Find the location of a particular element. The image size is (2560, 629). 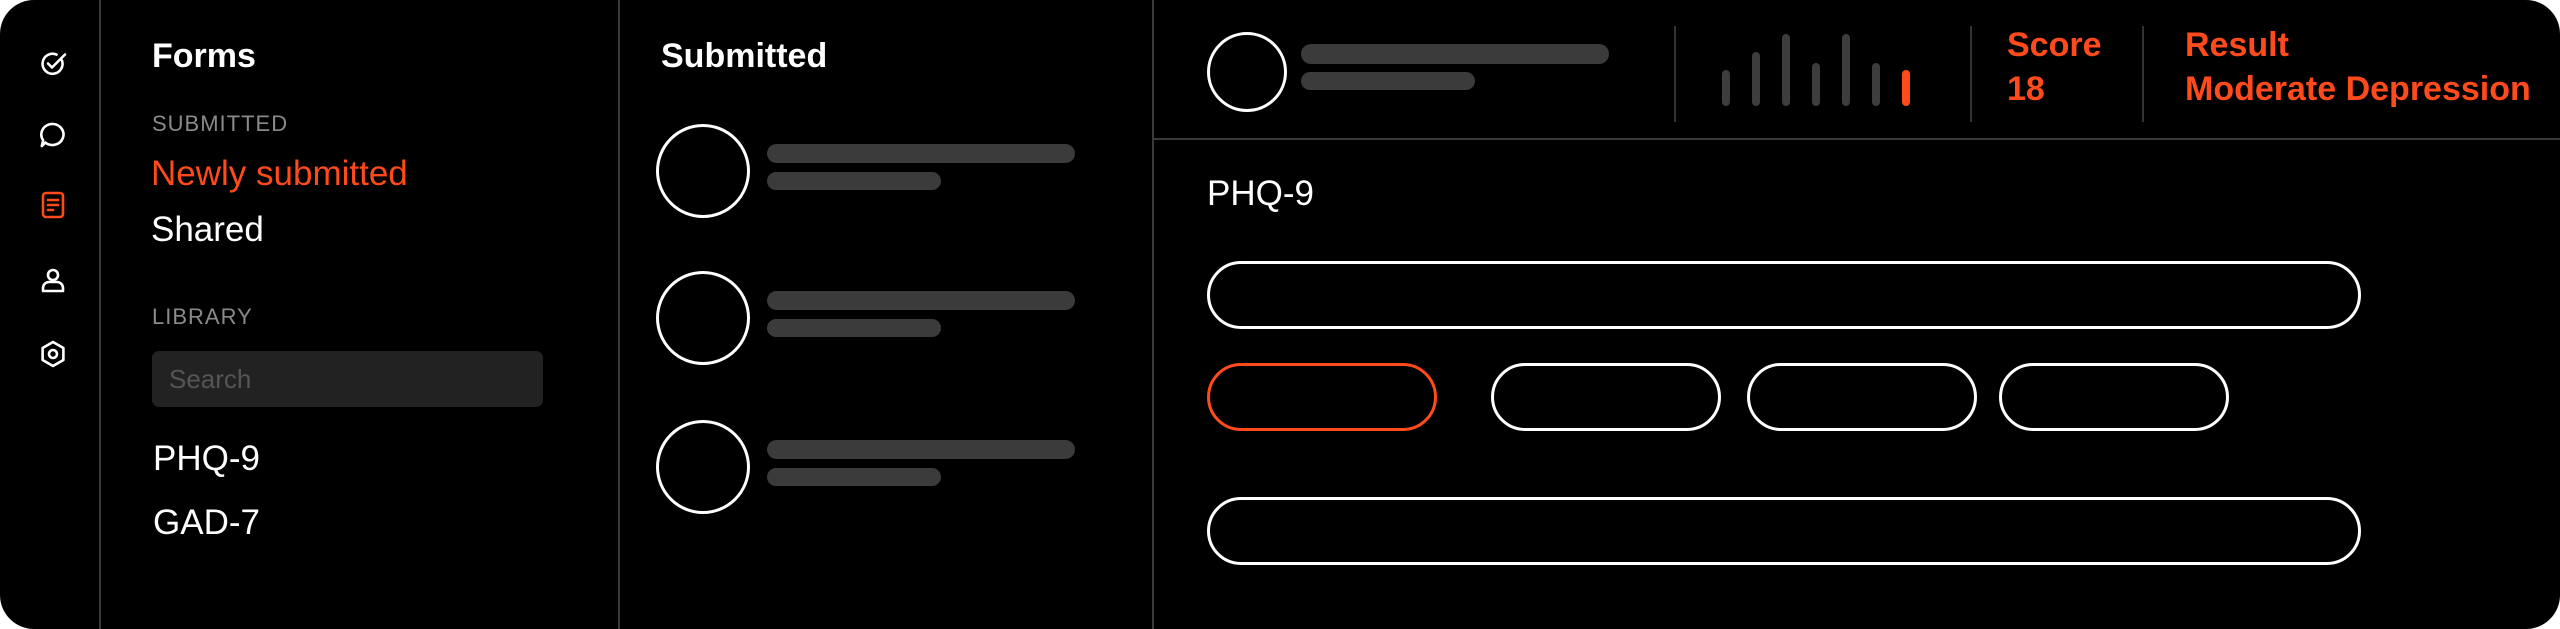

forms-icon is located at coordinates (53, 205).